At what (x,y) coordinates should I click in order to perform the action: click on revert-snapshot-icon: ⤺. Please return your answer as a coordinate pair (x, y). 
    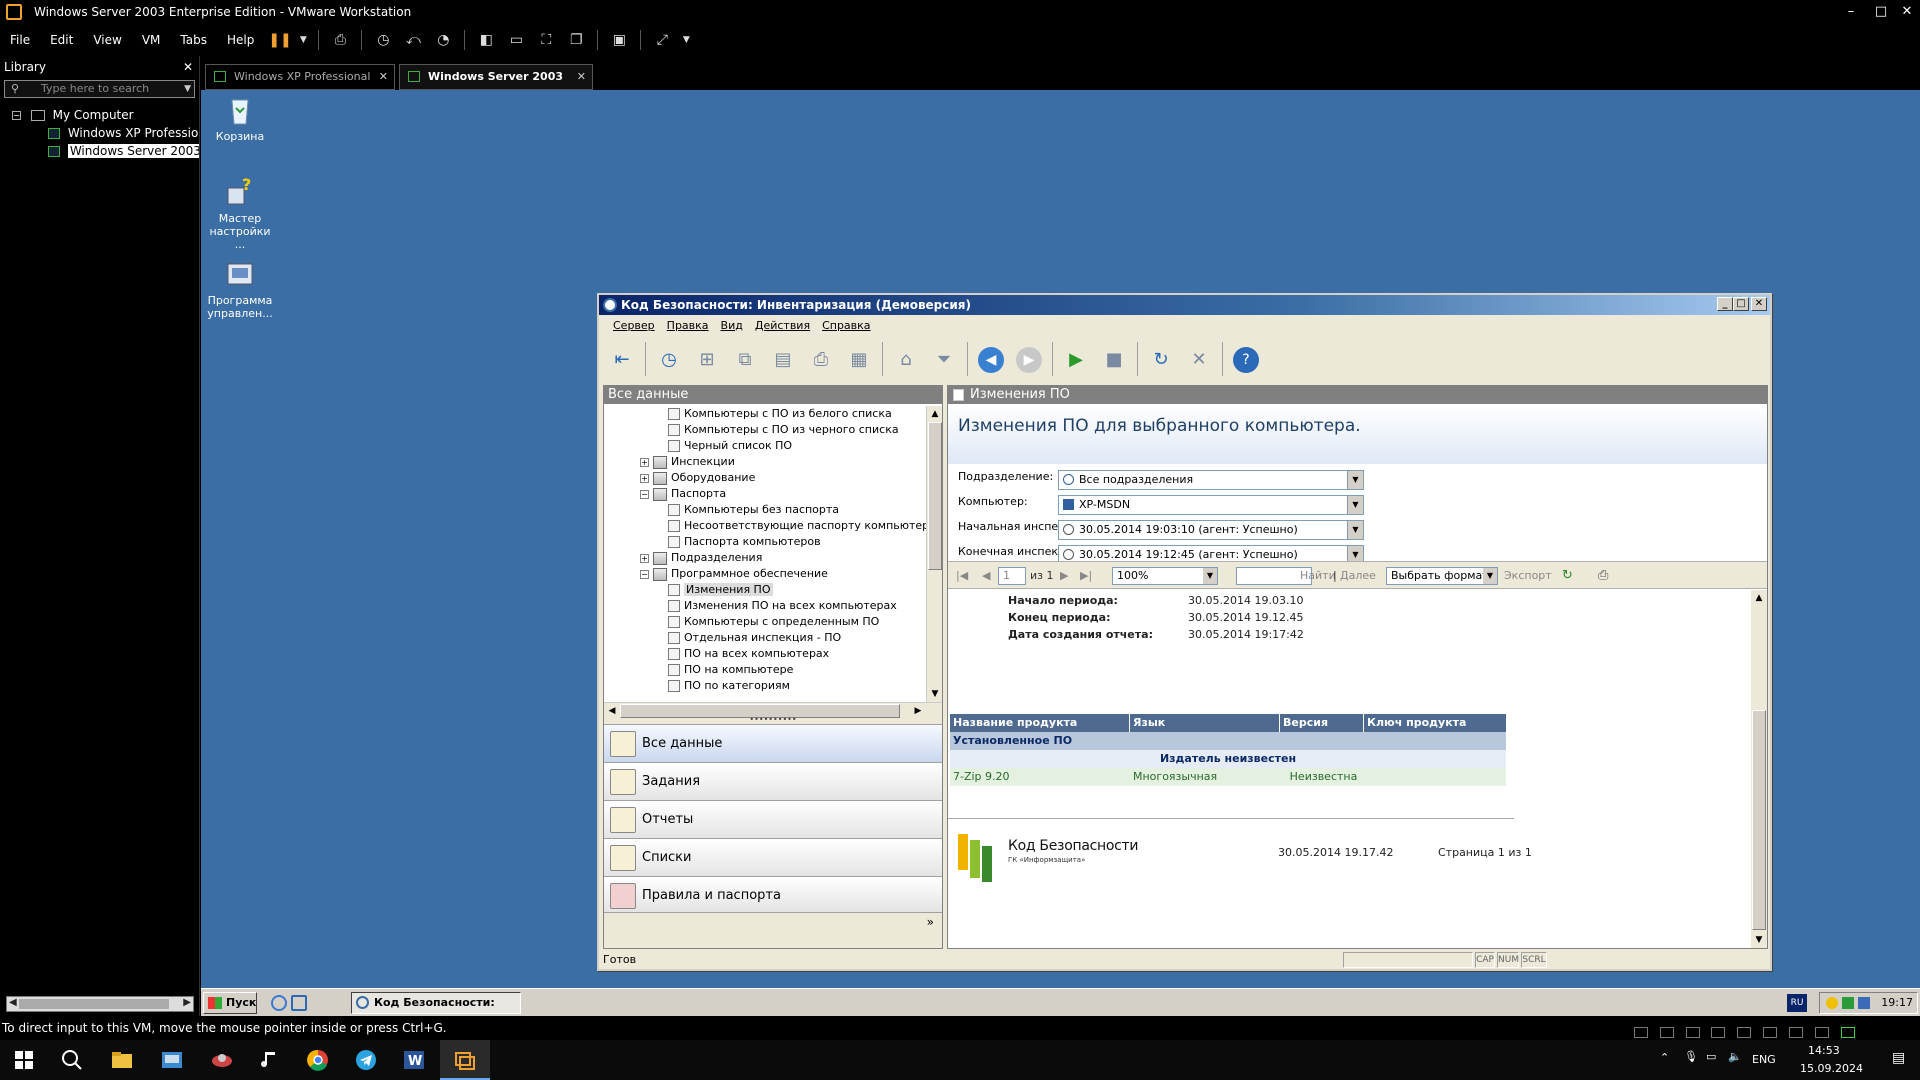
    Looking at the image, I should click on (413, 40).